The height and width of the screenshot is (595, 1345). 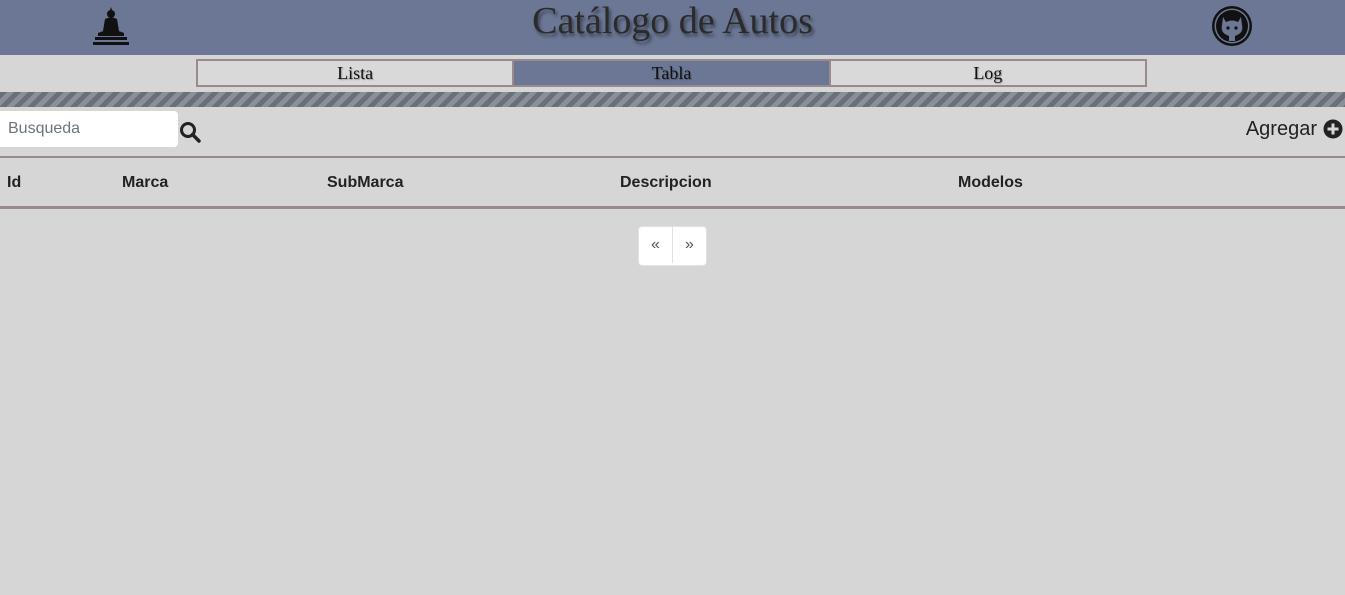 What do you see at coordinates (355, 73) in the screenshot?
I see `tab-lista: Lista` at bounding box center [355, 73].